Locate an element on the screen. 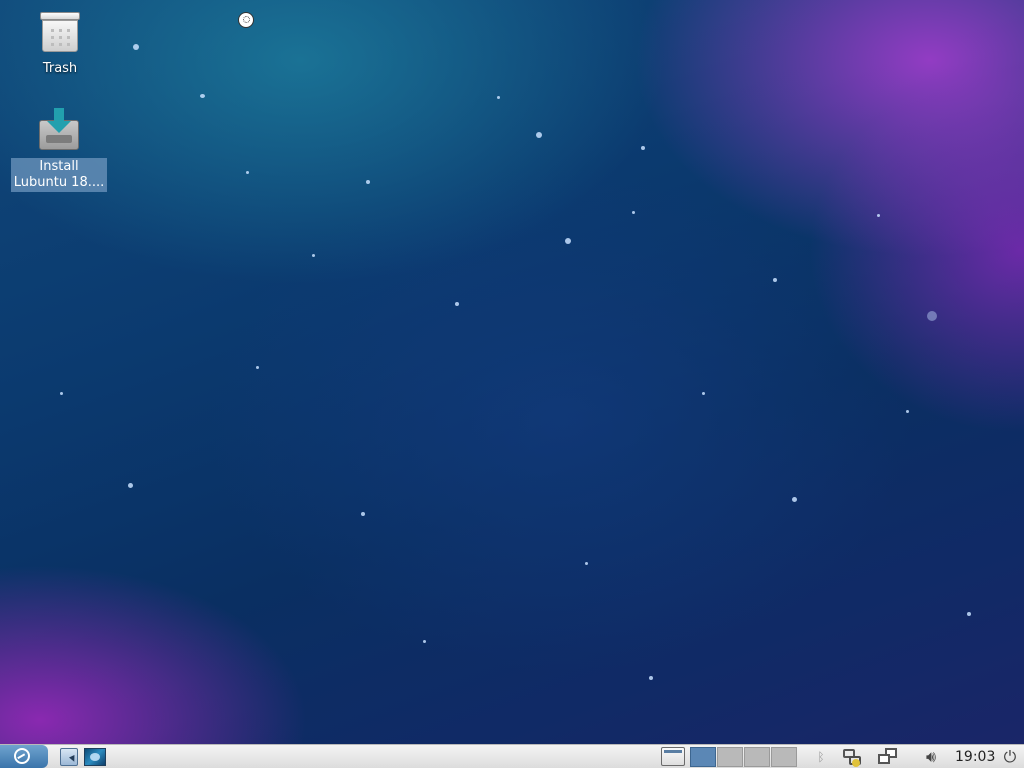 This screenshot has height=768, width=1024. main-menu-button is located at coordinates (24, 756).